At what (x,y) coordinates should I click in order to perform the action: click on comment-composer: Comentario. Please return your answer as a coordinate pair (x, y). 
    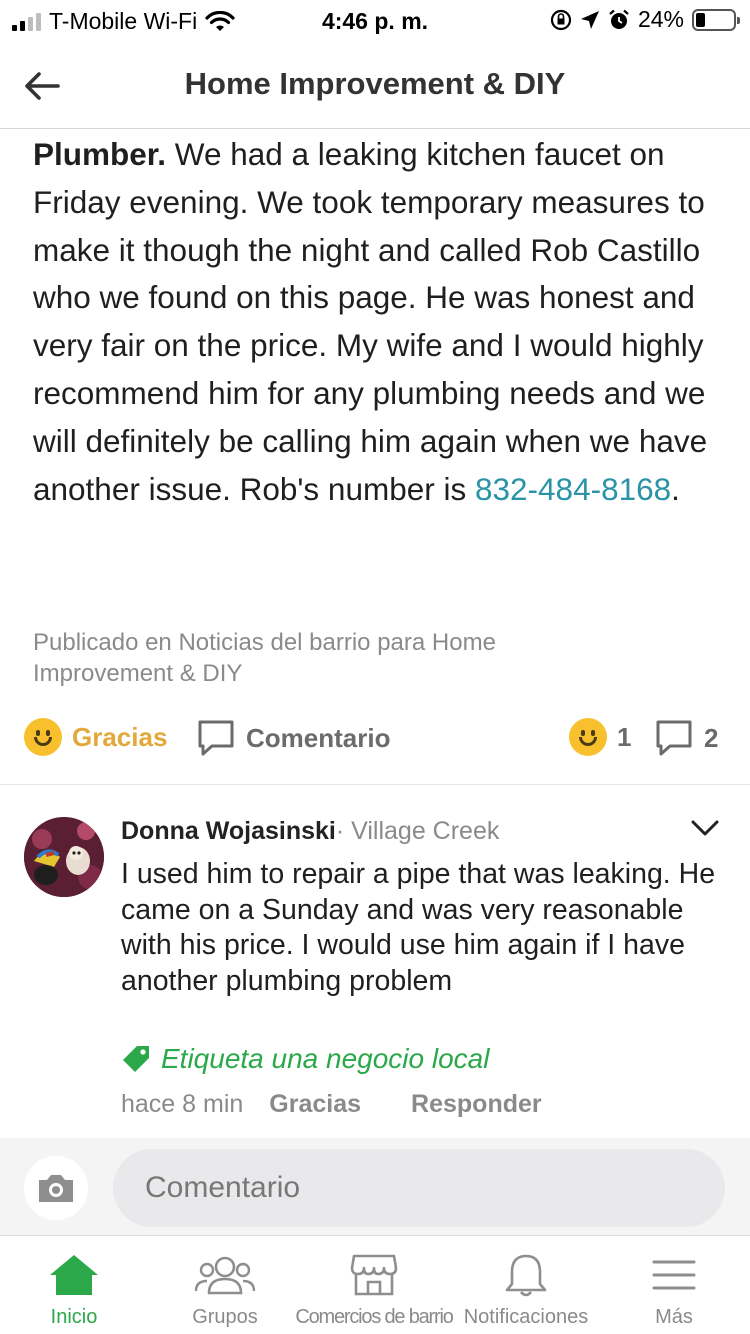
    Looking at the image, I should click on (375, 1186).